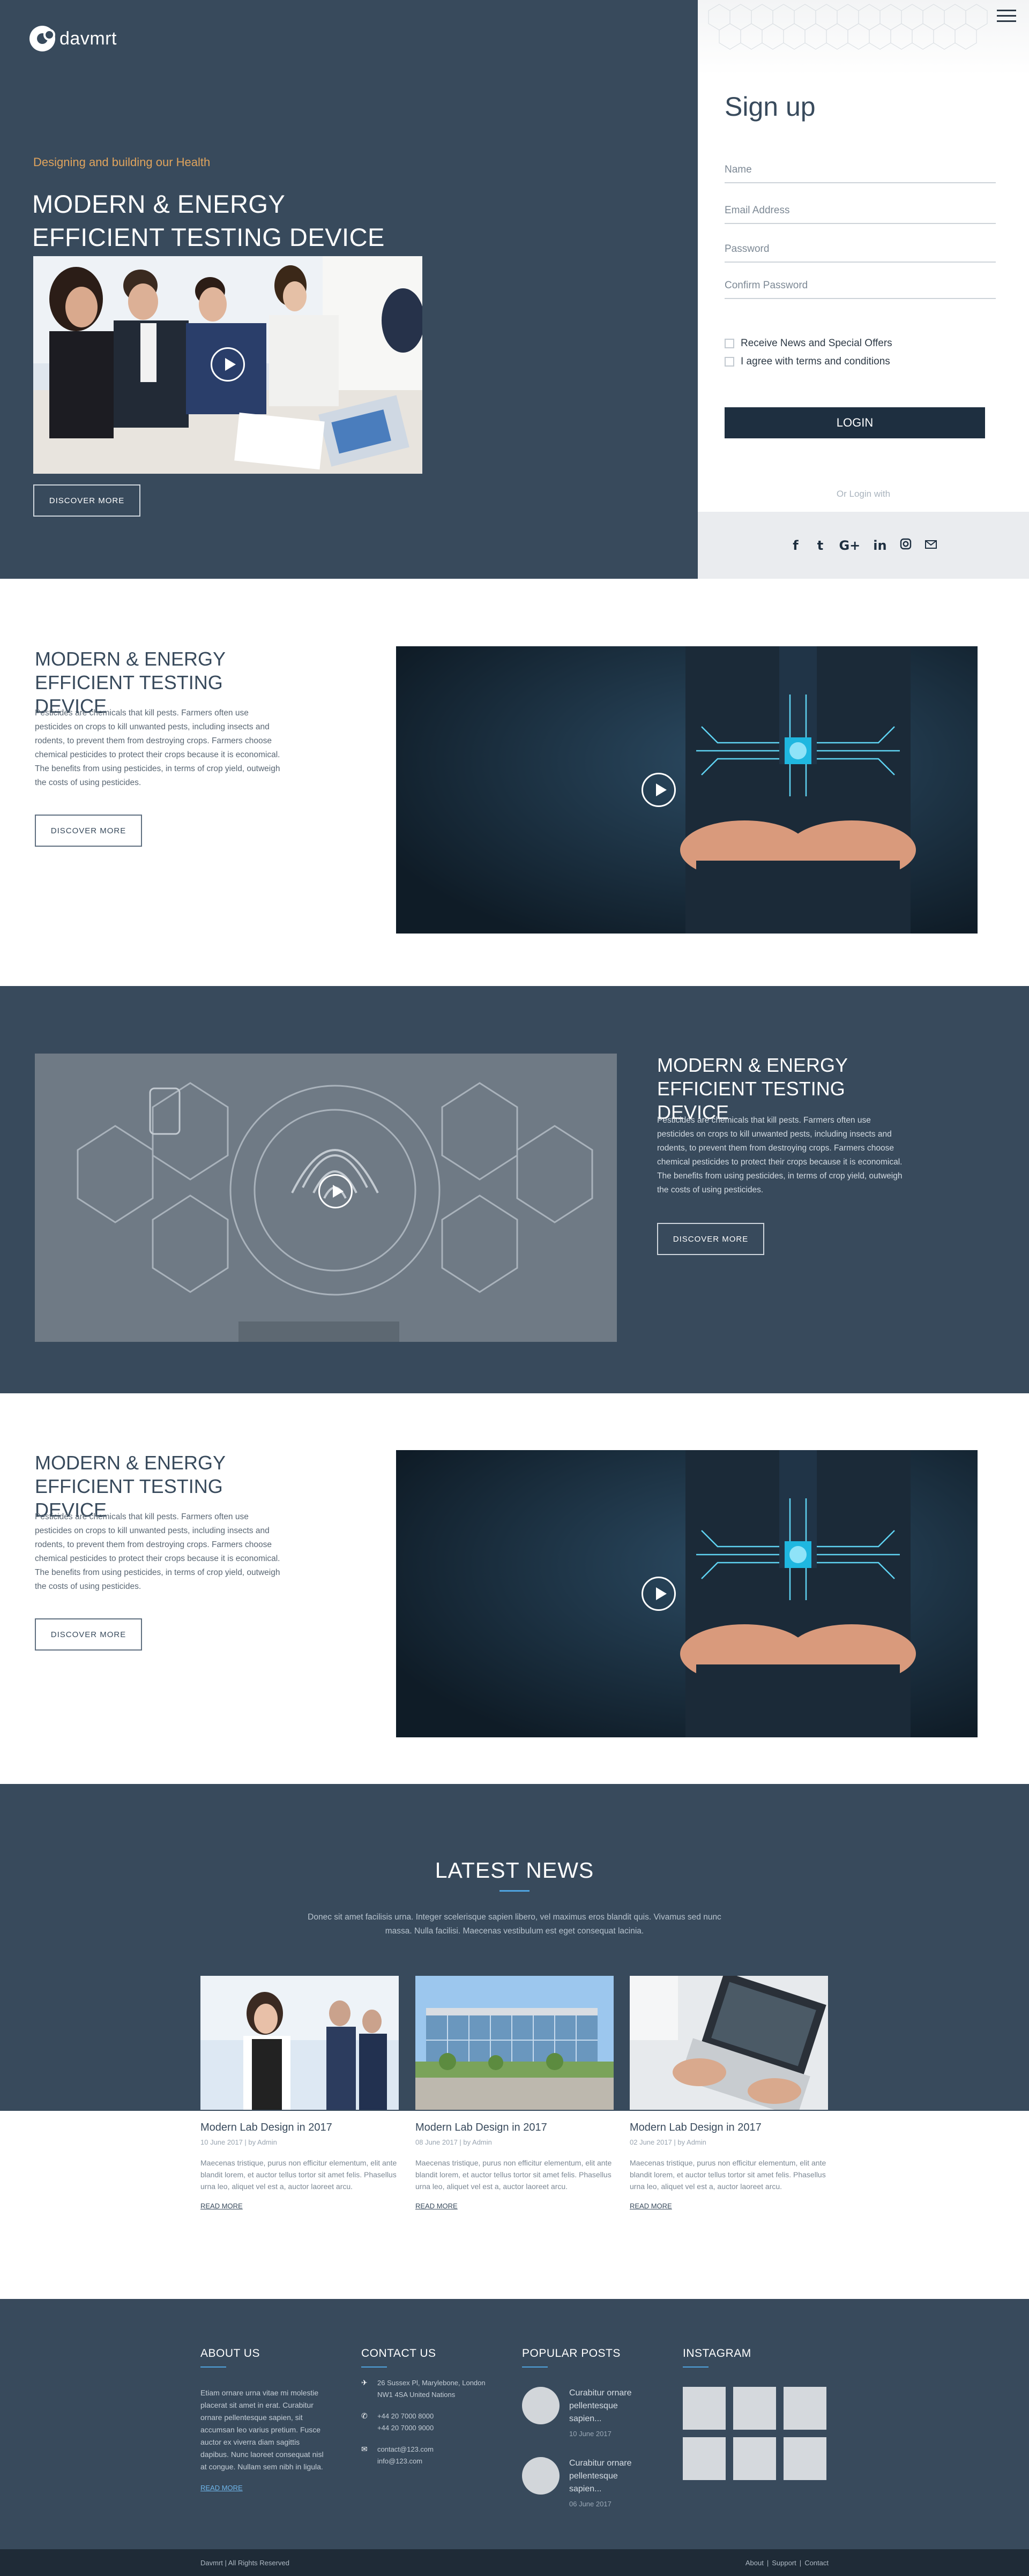  Describe the element at coordinates (860, 251) in the screenshot. I see `password-field` at that location.